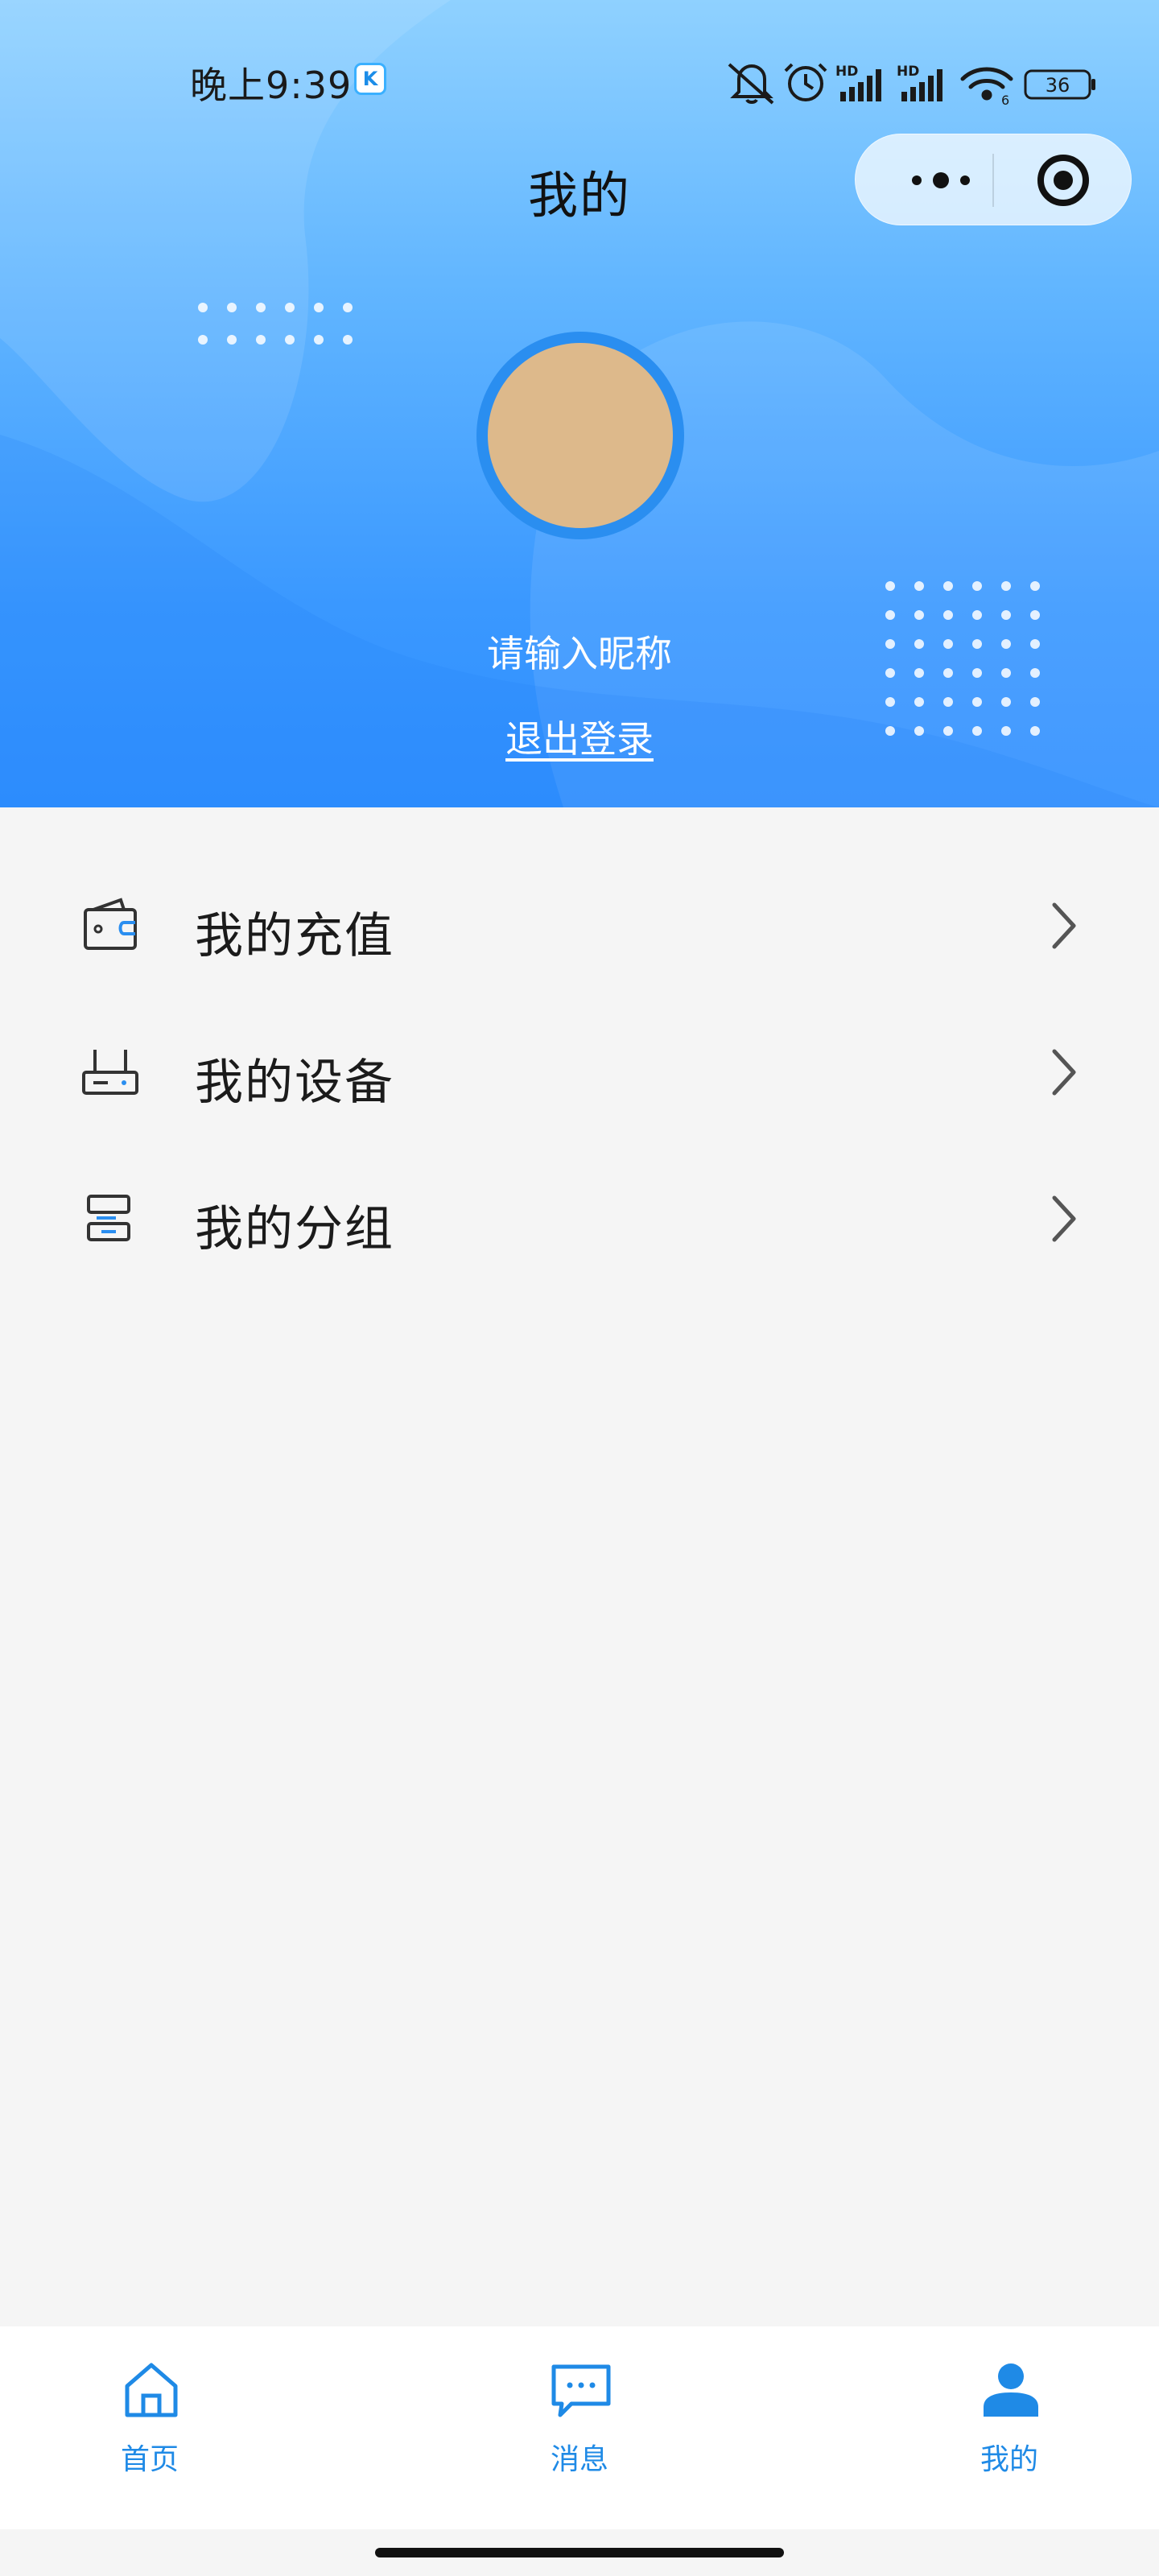 This screenshot has height=2576, width=1159. What do you see at coordinates (110, 924) in the screenshot?
I see `wallet-icon` at bounding box center [110, 924].